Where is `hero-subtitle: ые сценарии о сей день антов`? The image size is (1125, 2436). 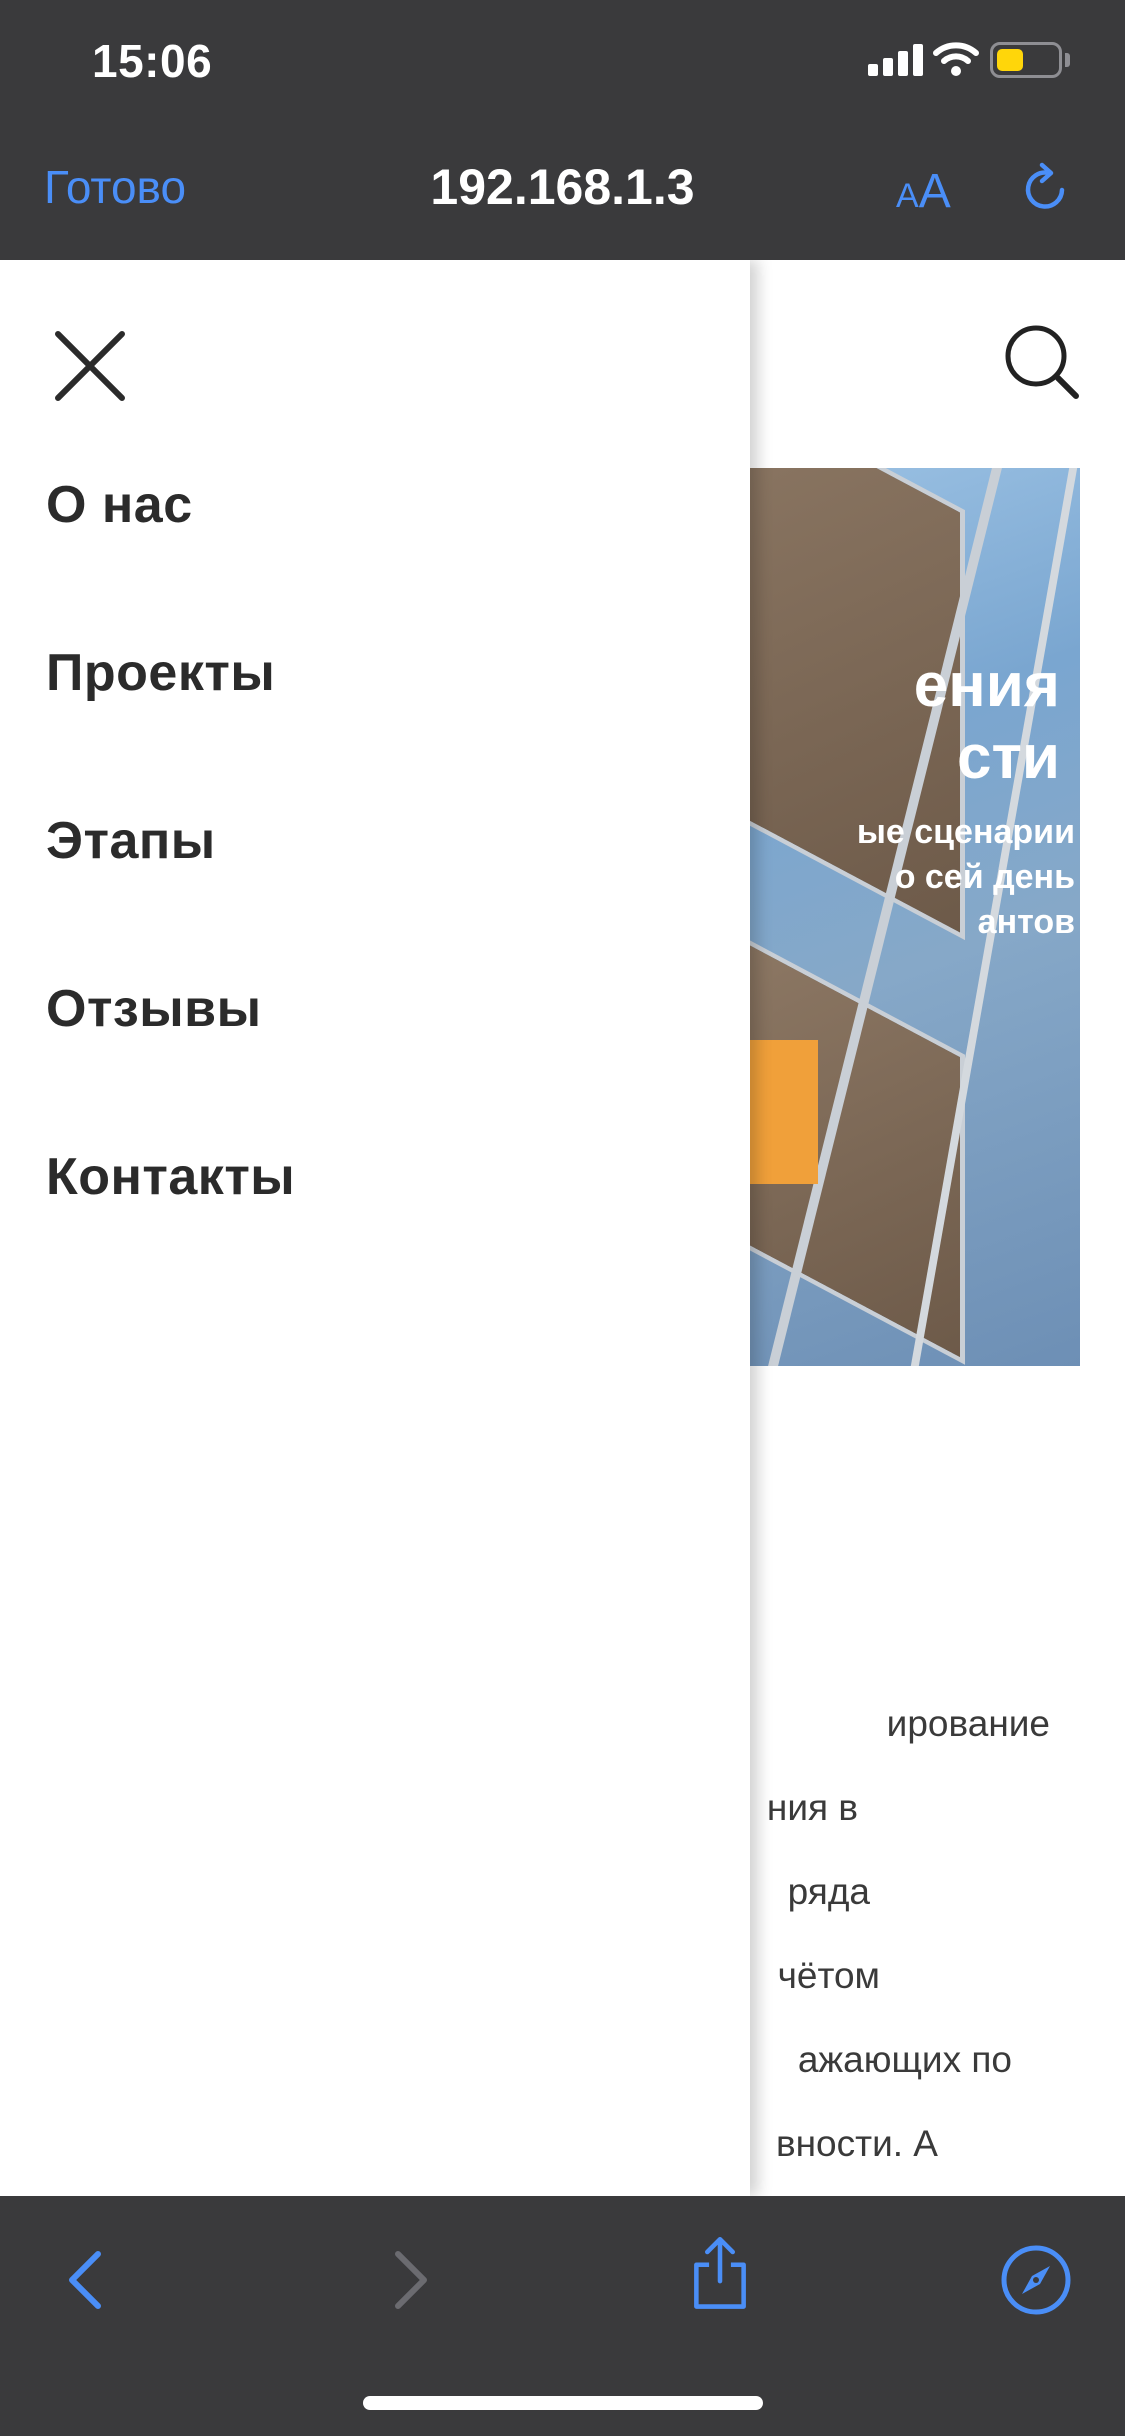
hero-subtitle: ые сценарии о сей день антов is located at coordinates (907, 877).